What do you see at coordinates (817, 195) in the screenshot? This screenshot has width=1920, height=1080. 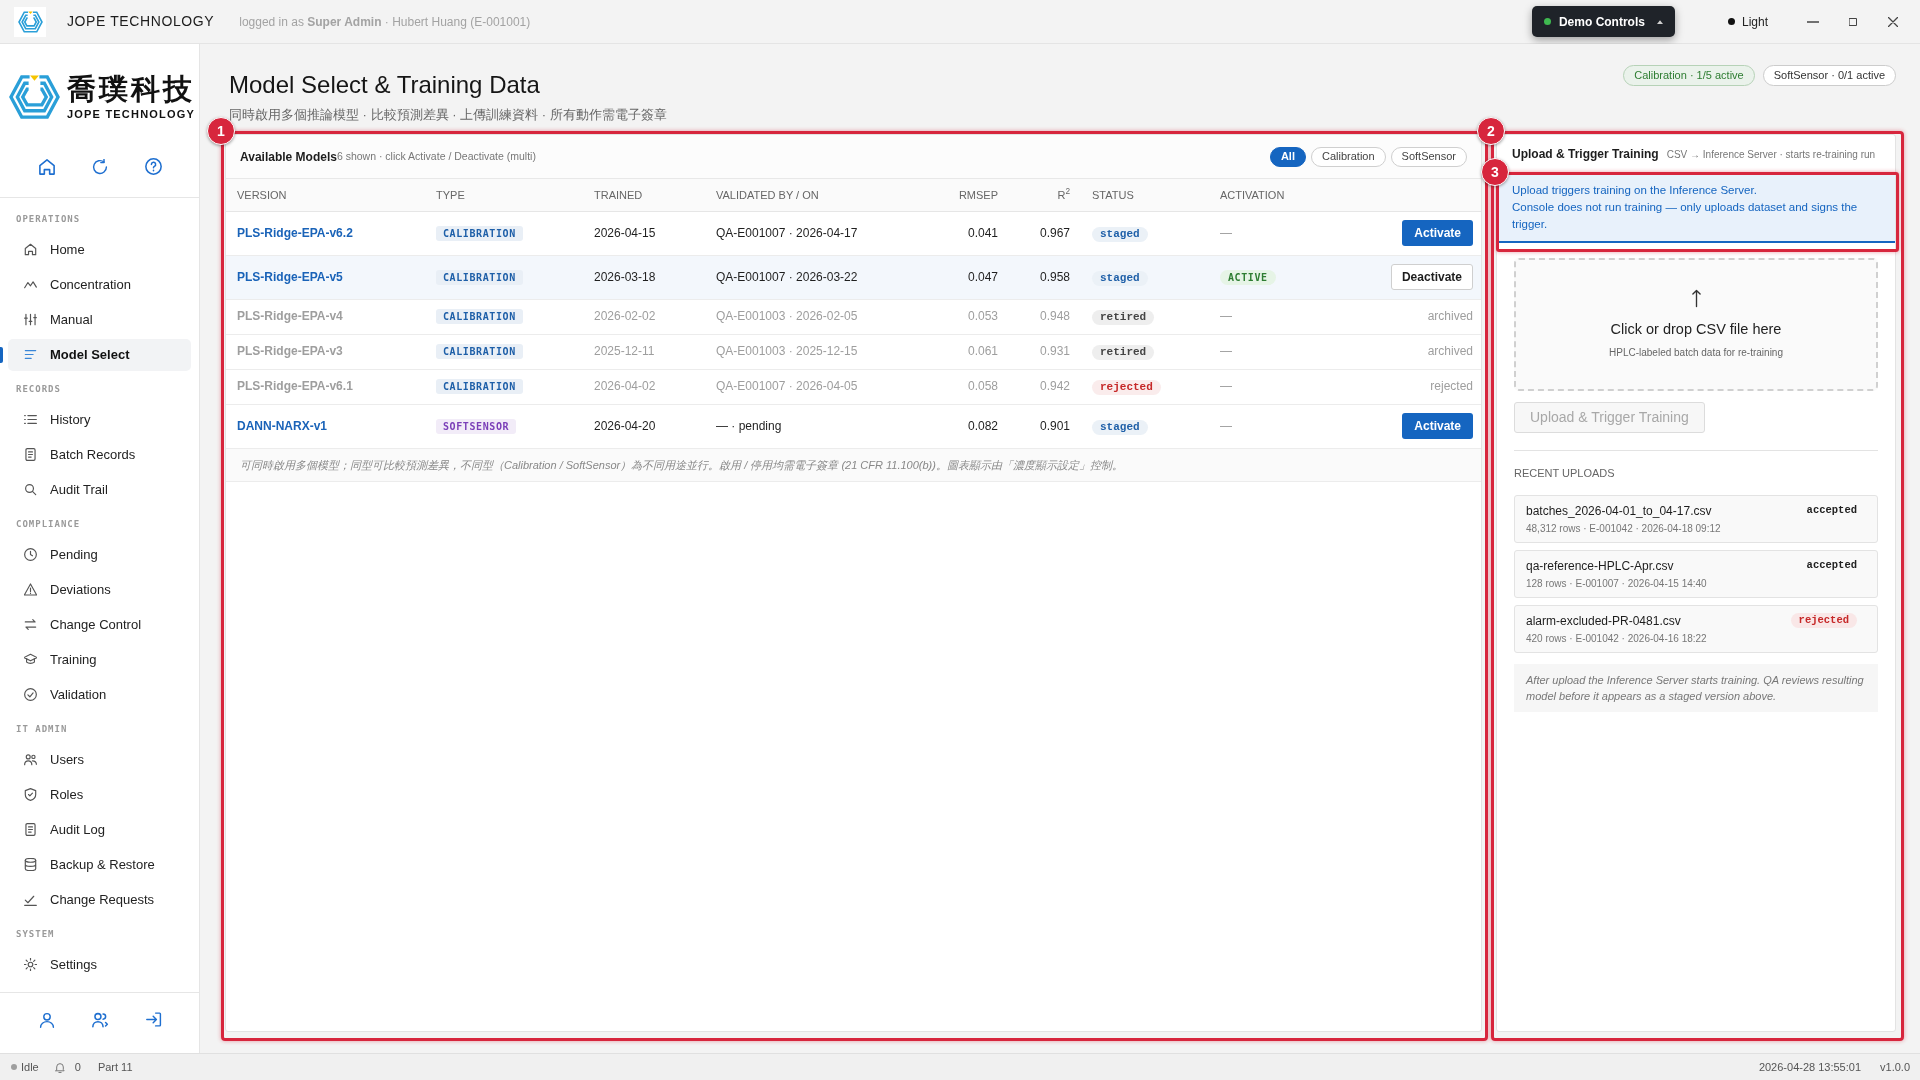 I see `column-header: VALIDATED BY / ON` at bounding box center [817, 195].